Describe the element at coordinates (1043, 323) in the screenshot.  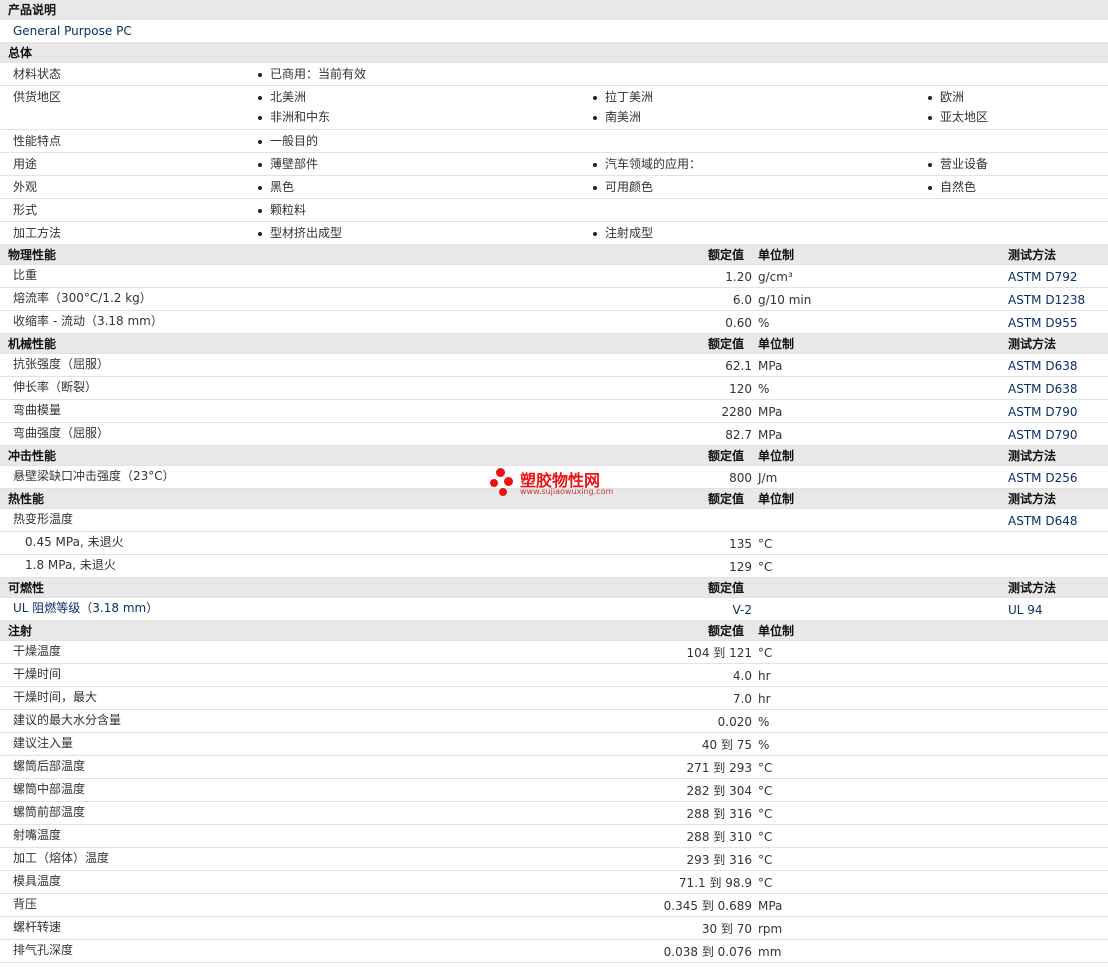
I see `test-method: ASTM D955` at that location.